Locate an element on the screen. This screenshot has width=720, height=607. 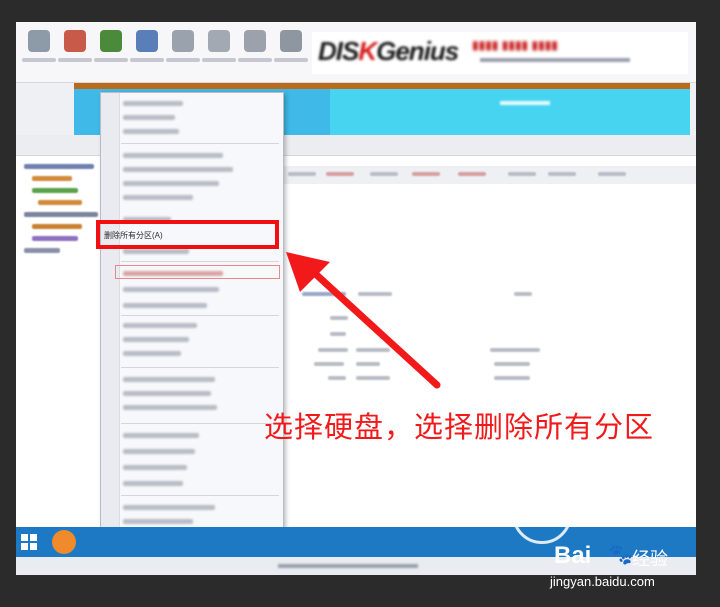
baidu-url: jingyan.baidu.com is located at coordinates (602, 581).